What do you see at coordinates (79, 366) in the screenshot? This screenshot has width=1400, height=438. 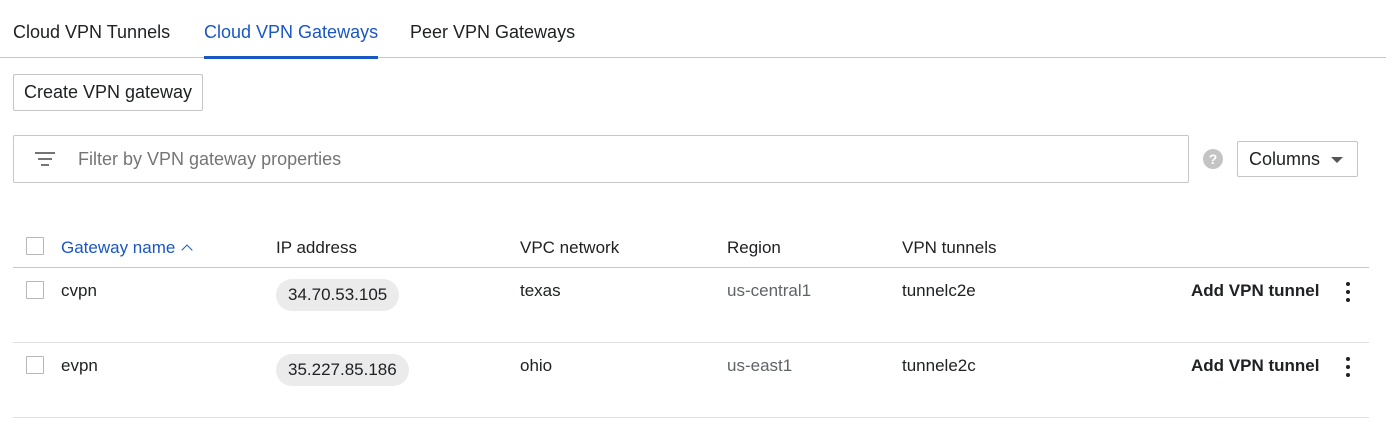 I see `gateway-name-cell: evpn` at bounding box center [79, 366].